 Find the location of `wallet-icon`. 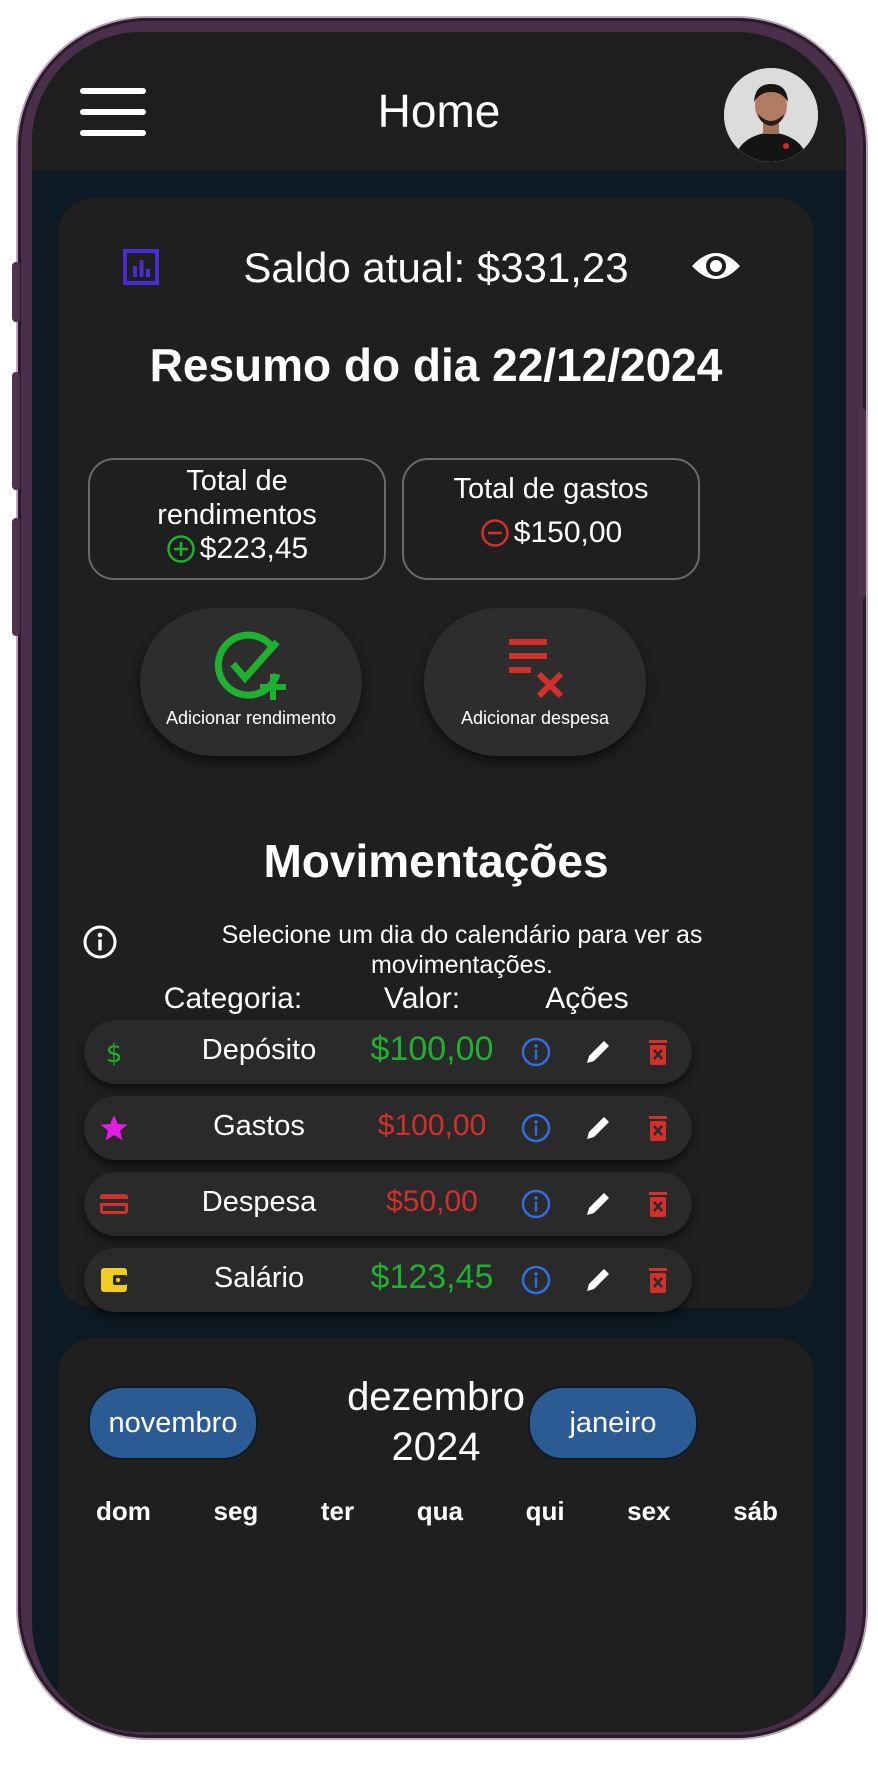

wallet-icon is located at coordinates (114, 1280).